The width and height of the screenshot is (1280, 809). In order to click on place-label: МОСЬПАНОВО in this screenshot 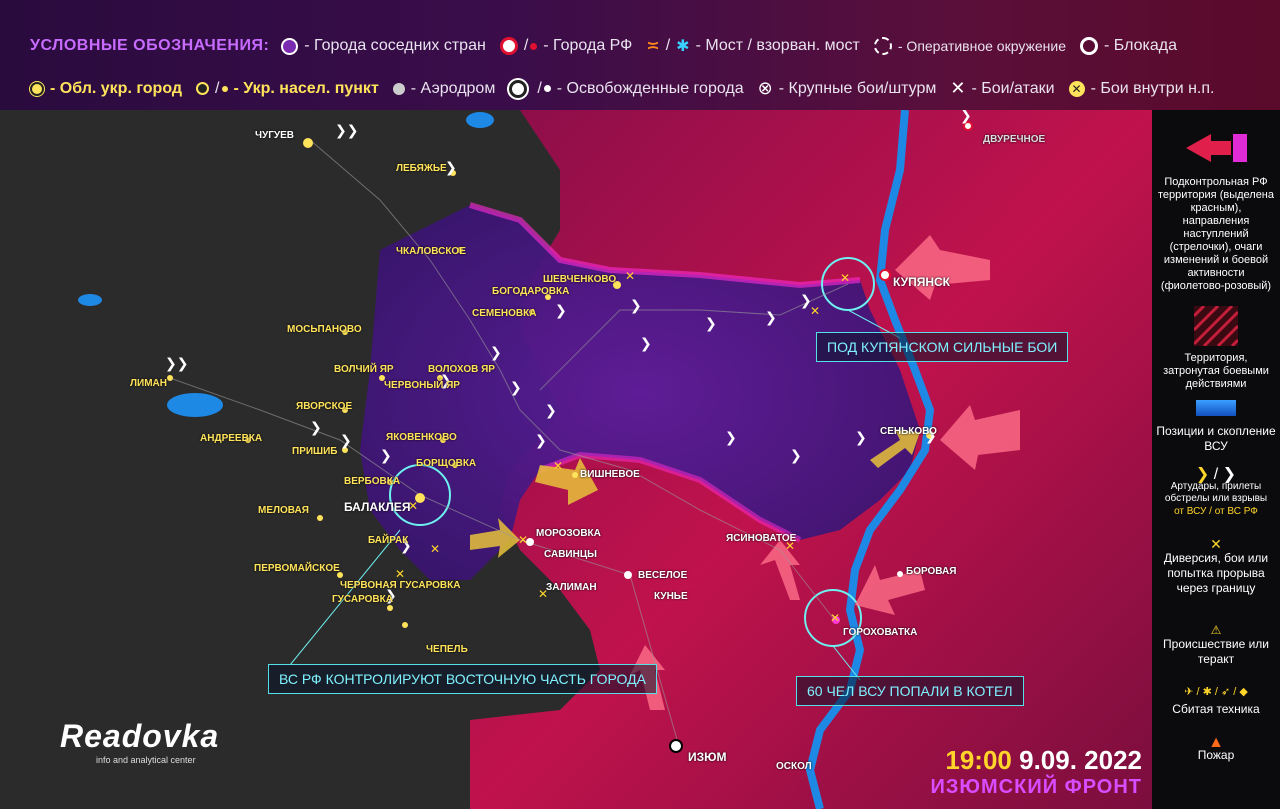, I will do `click(324, 329)`.